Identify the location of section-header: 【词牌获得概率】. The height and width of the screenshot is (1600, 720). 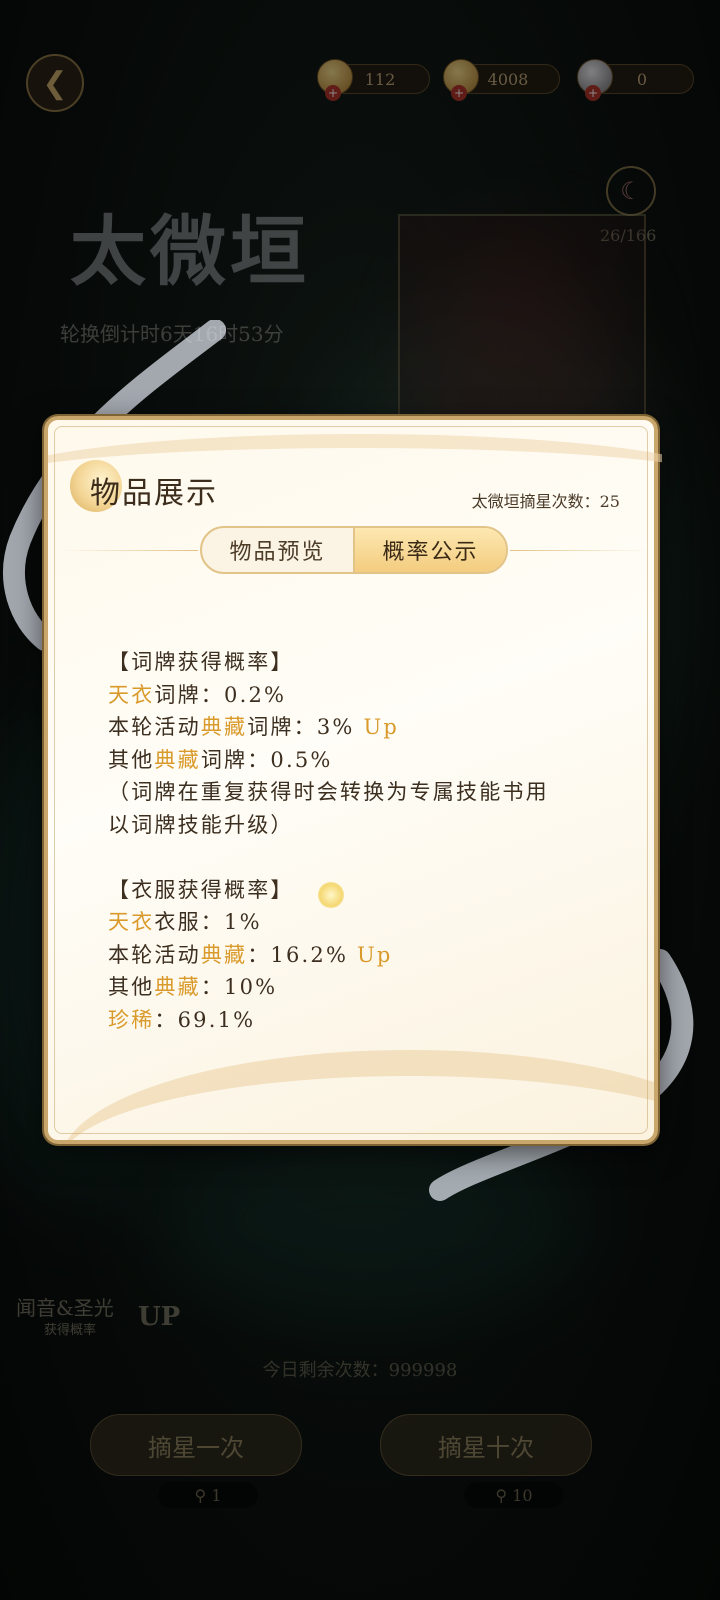
(201, 662).